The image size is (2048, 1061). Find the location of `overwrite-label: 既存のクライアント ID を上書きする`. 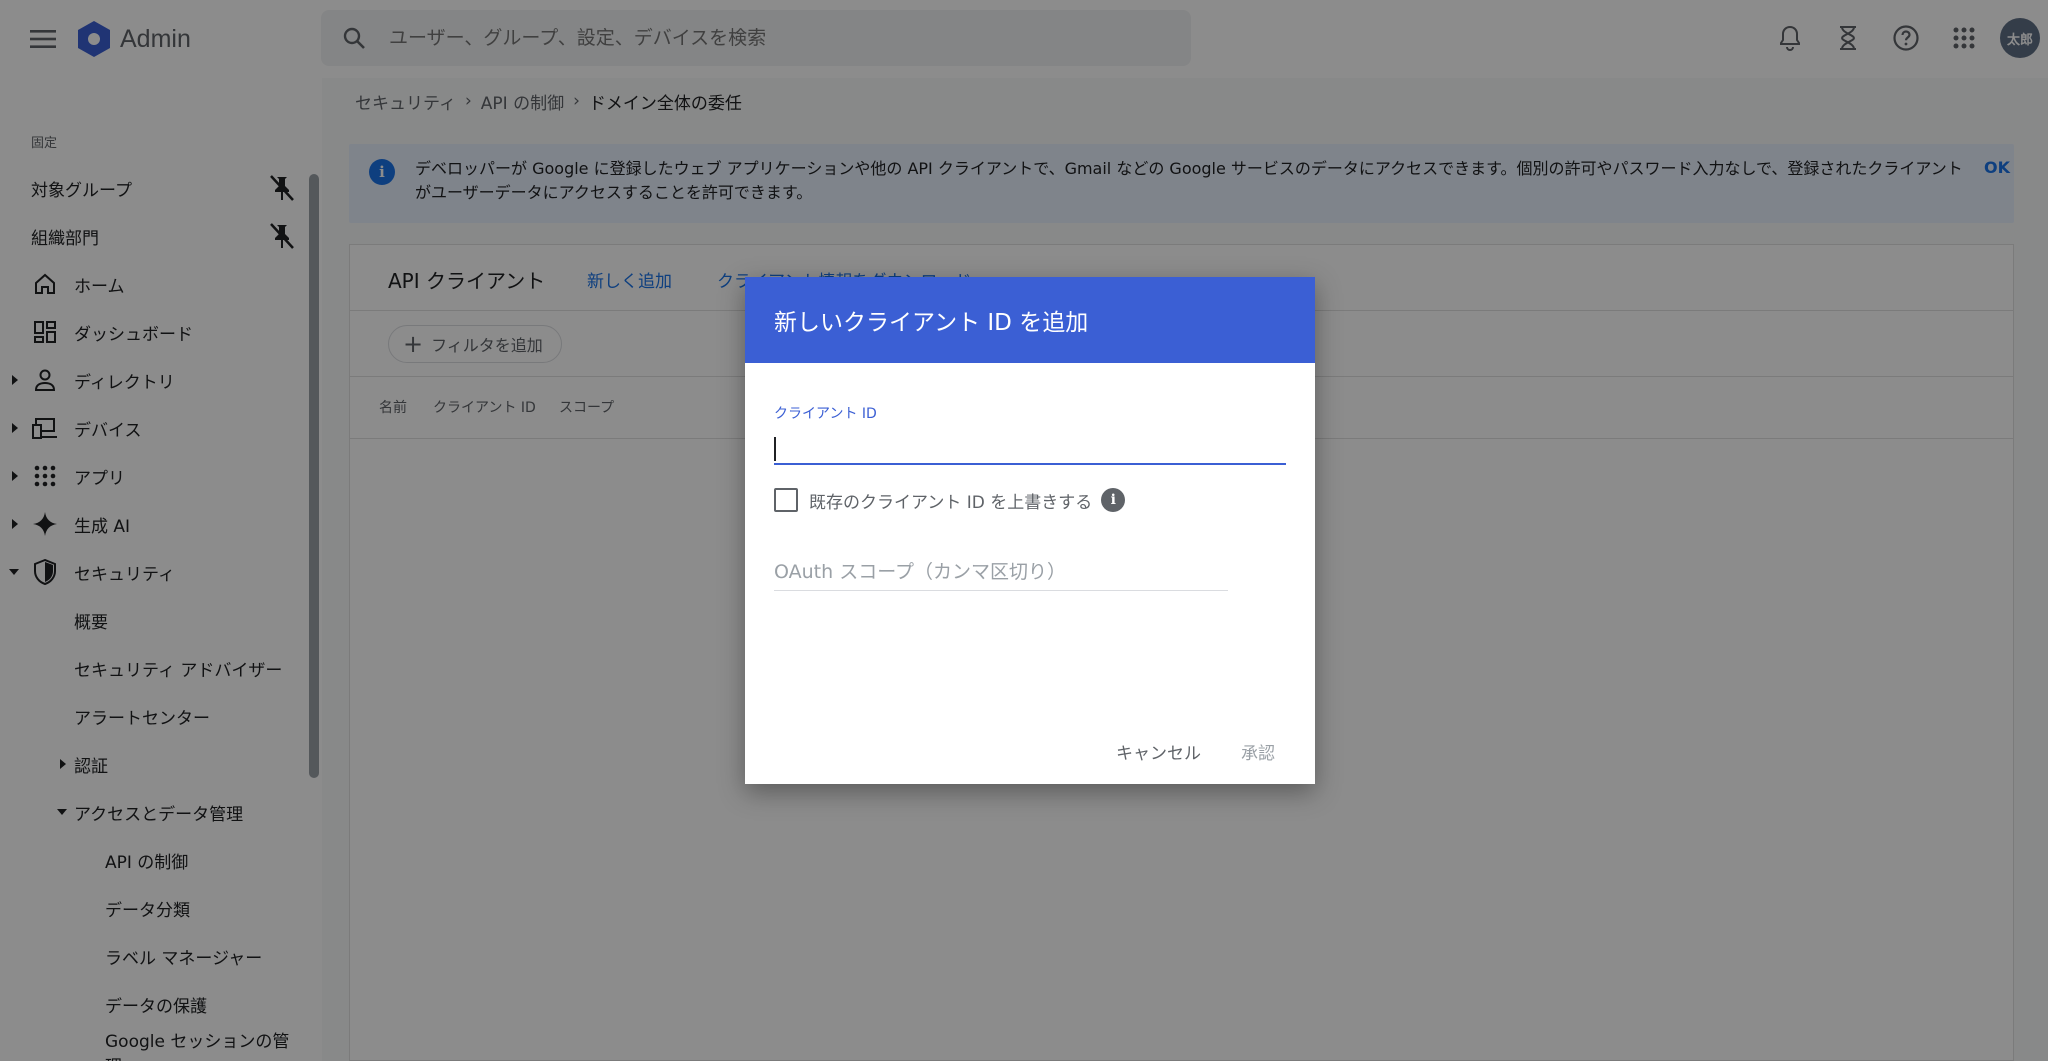

overwrite-label: 既存のクライアント ID を上書きする is located at coordinates (950, 500).